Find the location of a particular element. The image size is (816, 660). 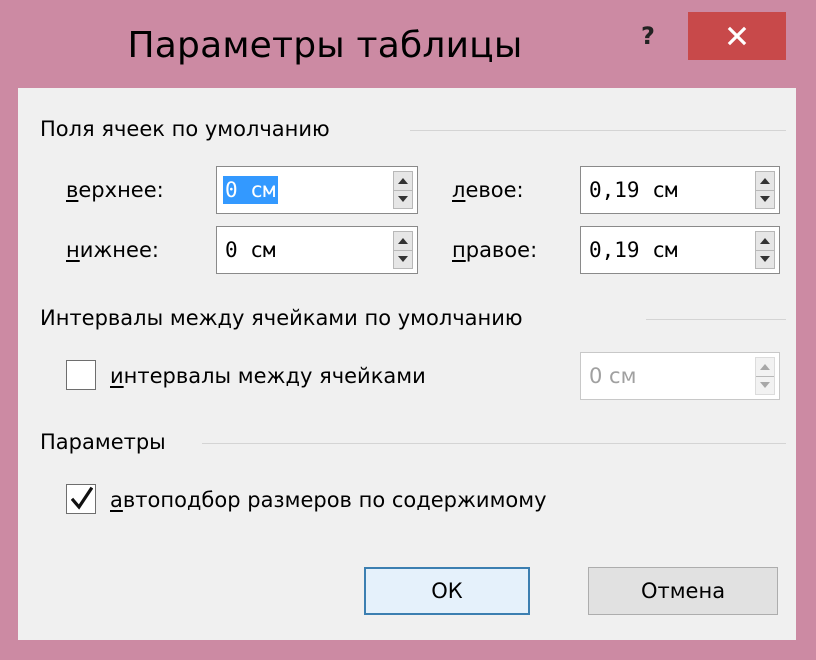

autofit-checkbox is located at coordinates (81, 499).